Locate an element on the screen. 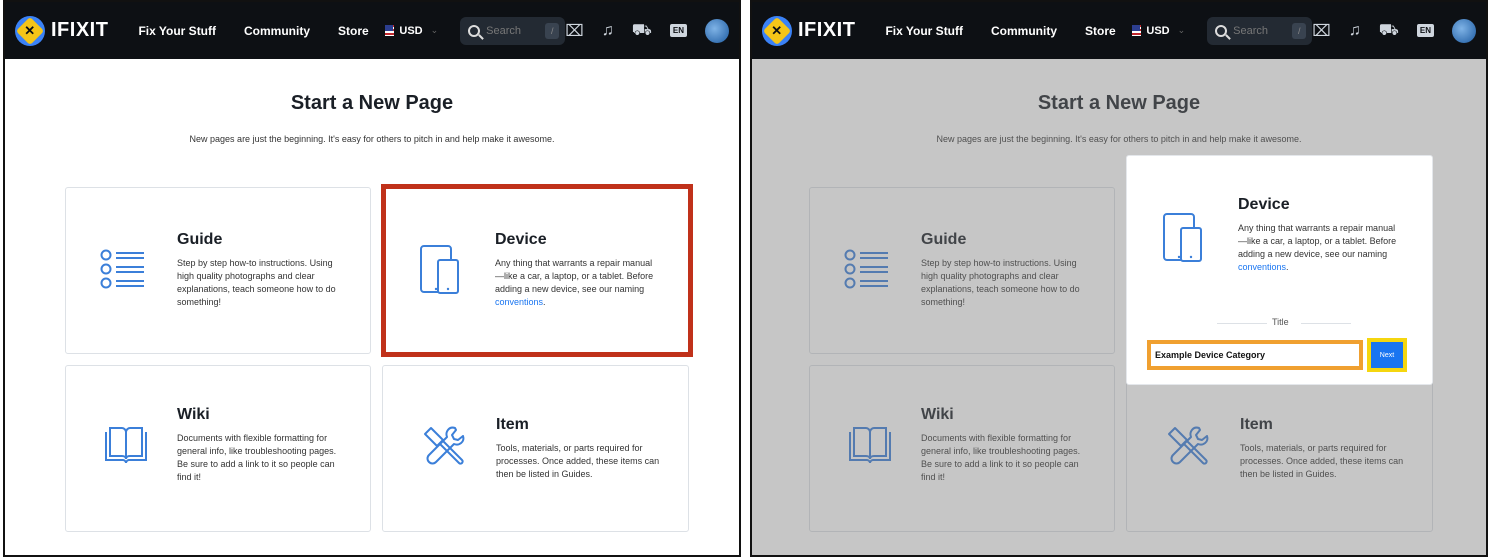 Image resolution: width=1491 pixels, height=557 pixels. list-icon is located at coordinates (122, 269).